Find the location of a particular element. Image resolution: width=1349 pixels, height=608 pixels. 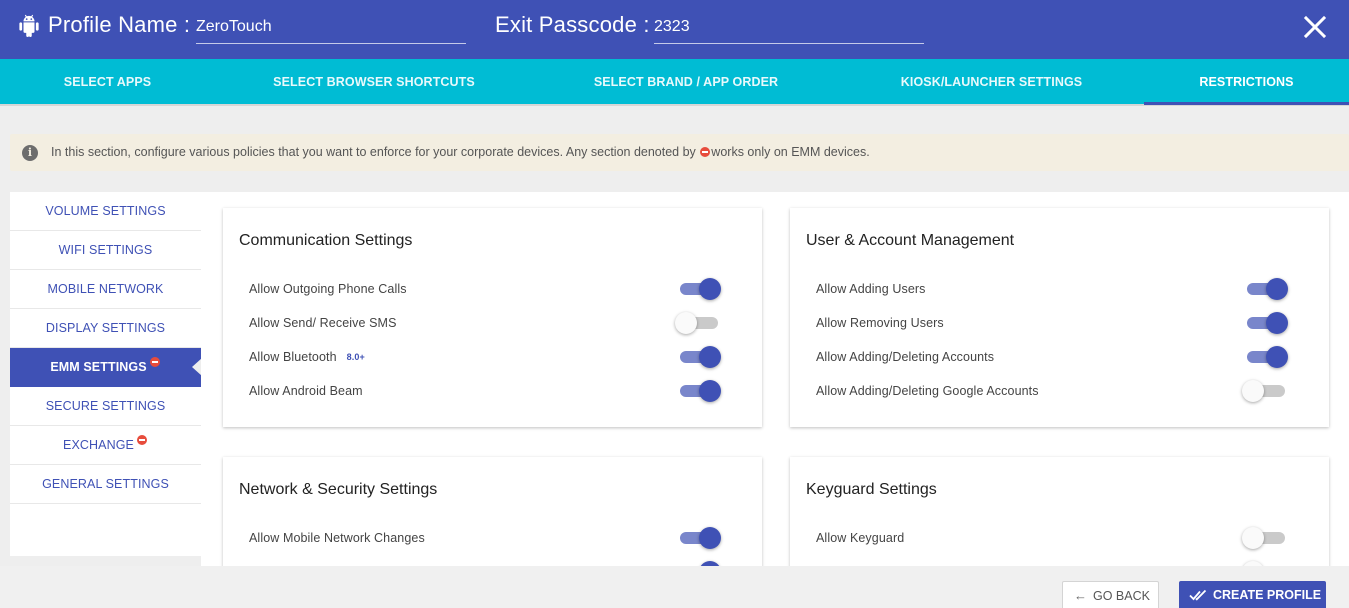

sidebar-item-label: WIFI SETTINGS is located at coordinates (105, 250).